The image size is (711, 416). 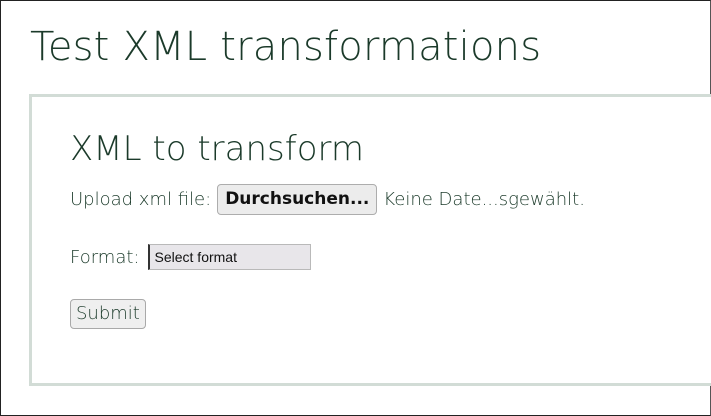 What do you see at coordinates (217, 149) in the screenshot?
I see `section-title: XML to transform` at bounding box center [217, 149].